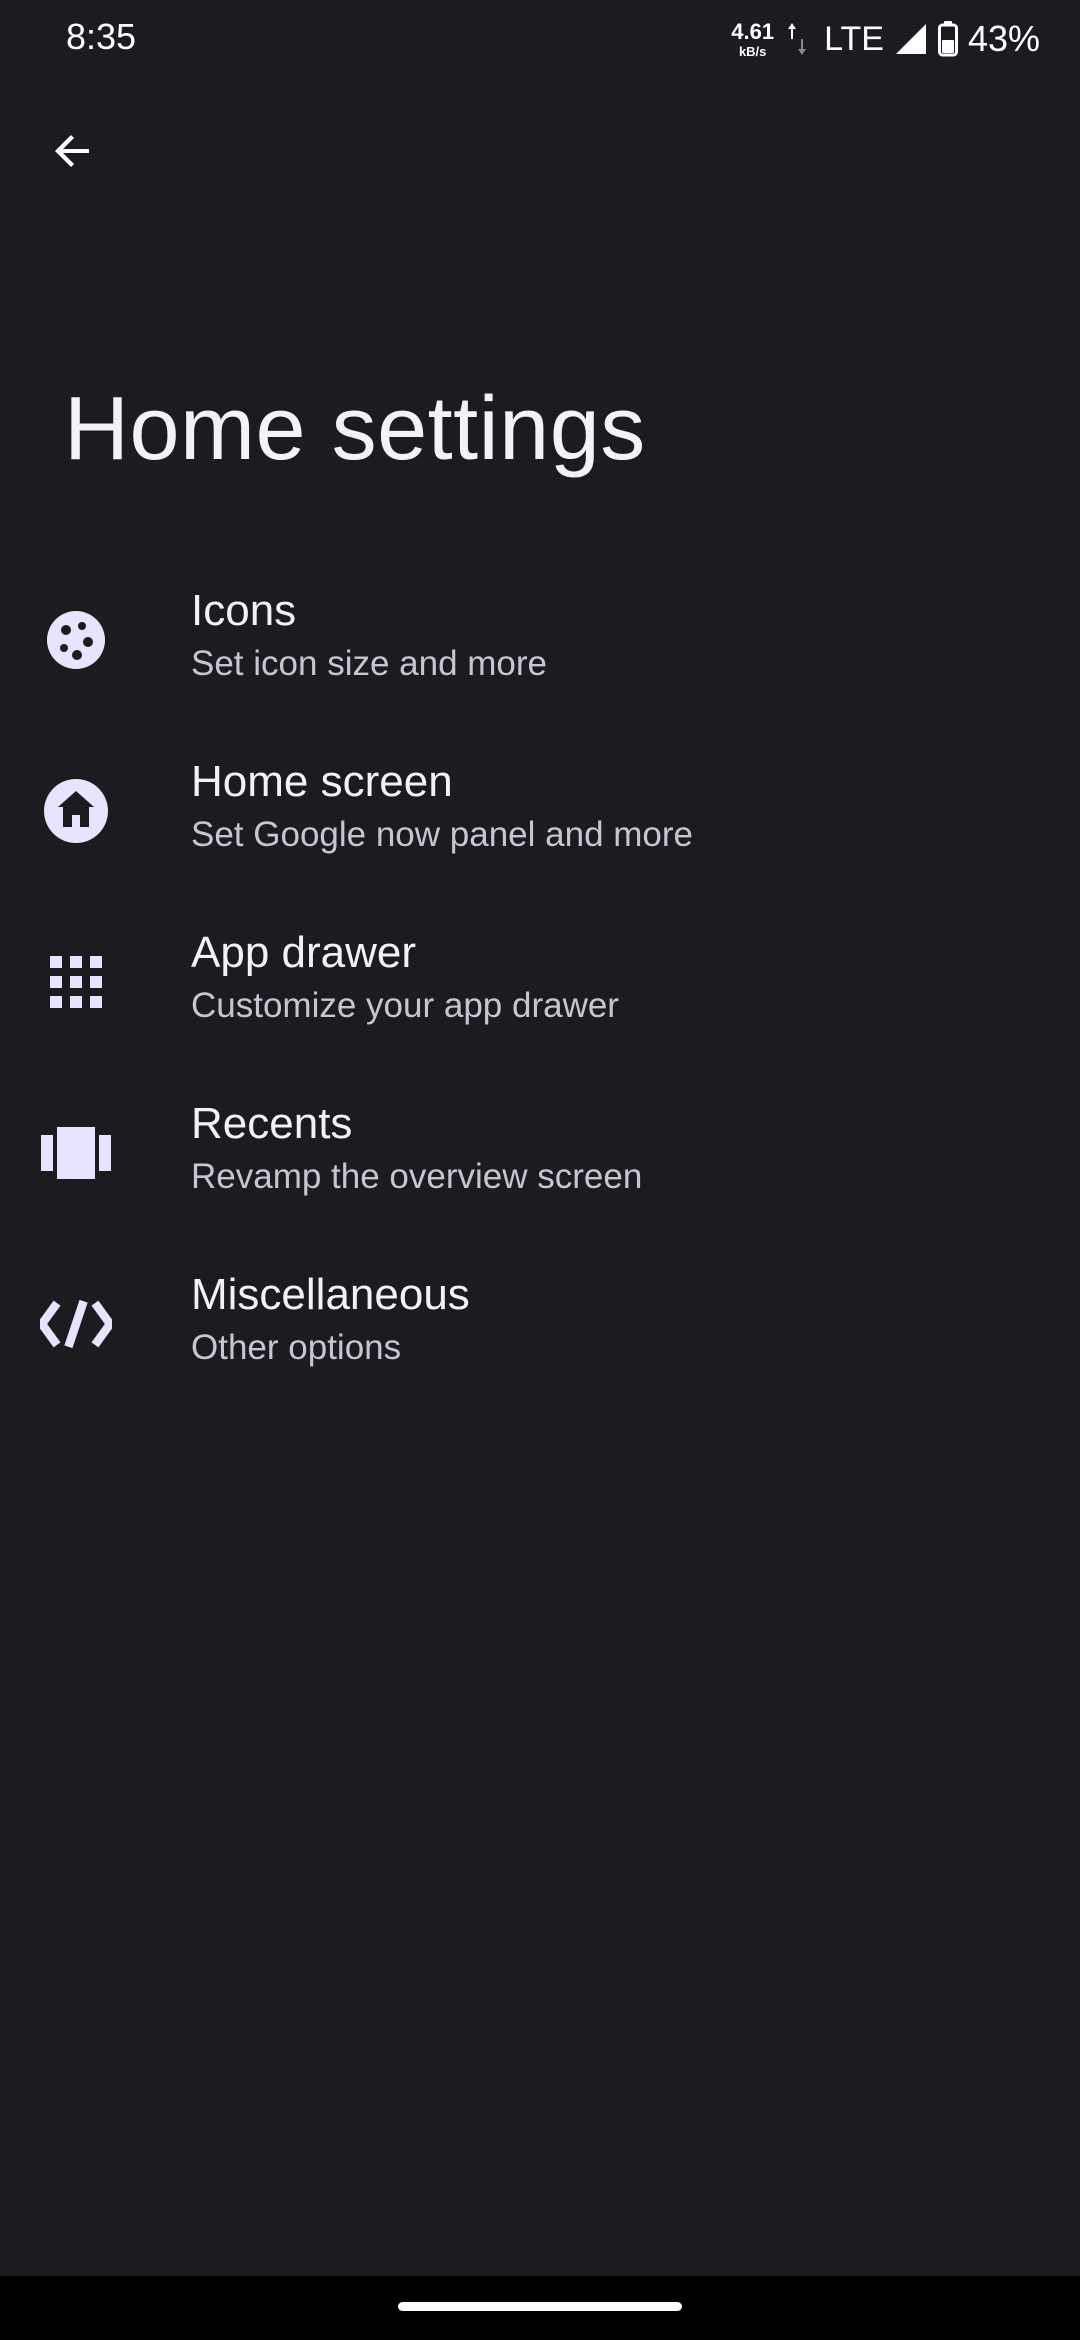 The image size is (1080, 2340). I want to click on settings-item-subtitle: Revamp the overview screen, so click(417, 1176).